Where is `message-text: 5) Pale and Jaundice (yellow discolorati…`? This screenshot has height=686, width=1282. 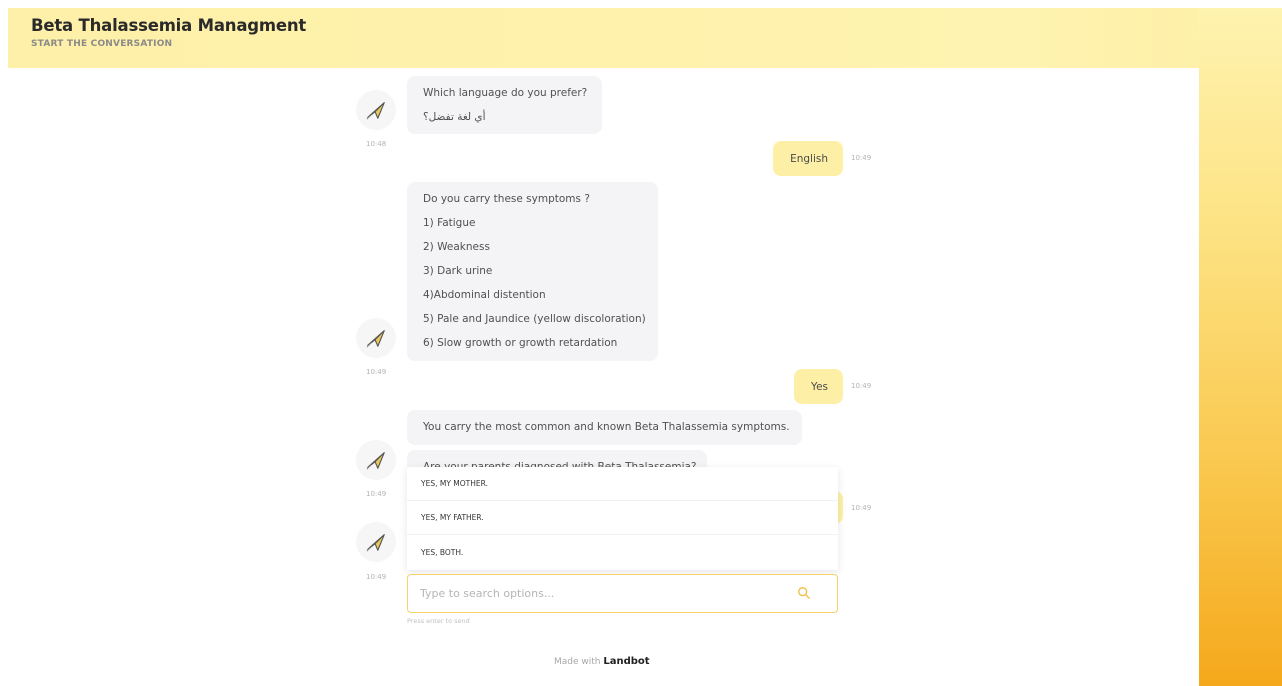 message-text: 5) Pale and Jaundice (yellow discolorati… is located at coordinates (534, 319).